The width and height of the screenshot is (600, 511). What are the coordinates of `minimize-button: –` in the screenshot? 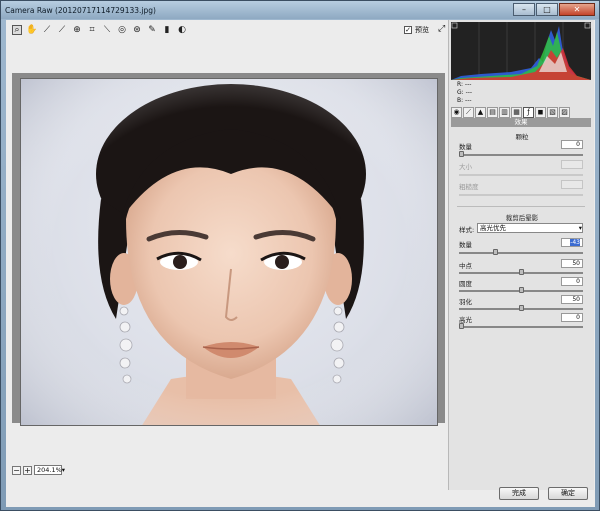 It's located at (524, 9).